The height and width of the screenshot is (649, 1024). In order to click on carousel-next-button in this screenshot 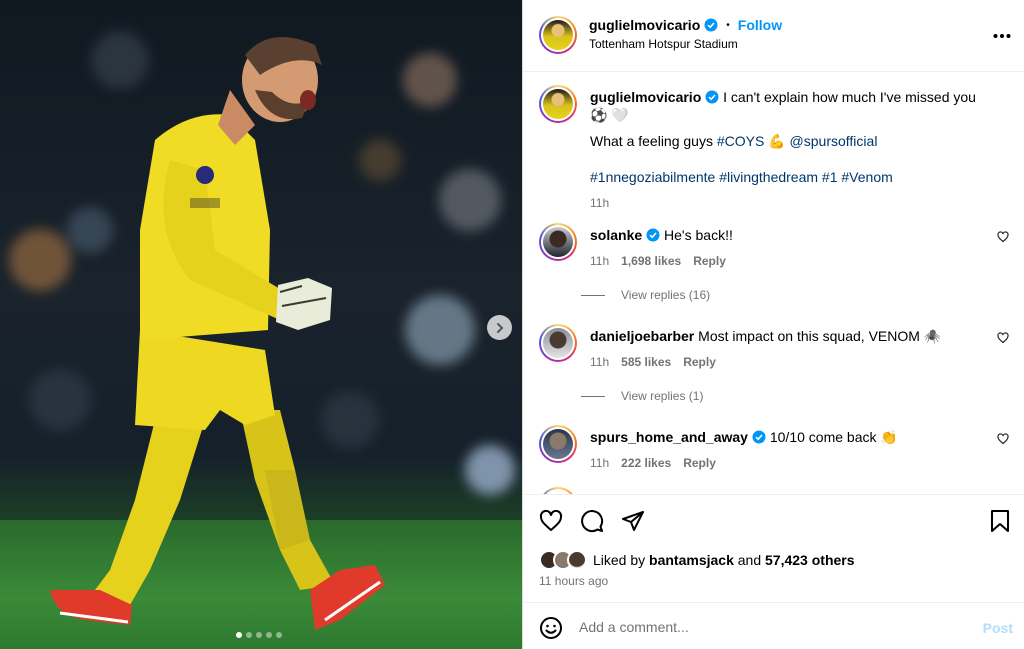, I will do `click(499, 327)`.